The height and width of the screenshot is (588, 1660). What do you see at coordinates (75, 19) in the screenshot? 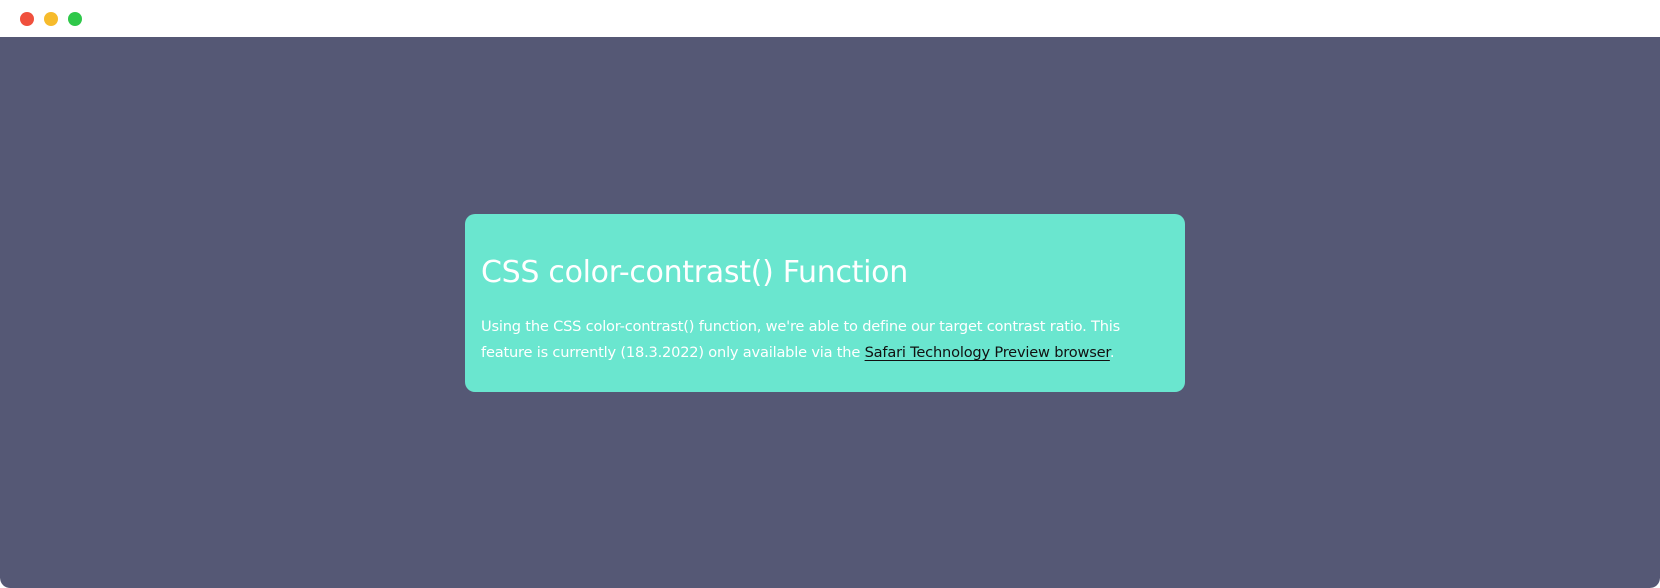
I see `zoom-window-icon` at bounding box center [75, 19].